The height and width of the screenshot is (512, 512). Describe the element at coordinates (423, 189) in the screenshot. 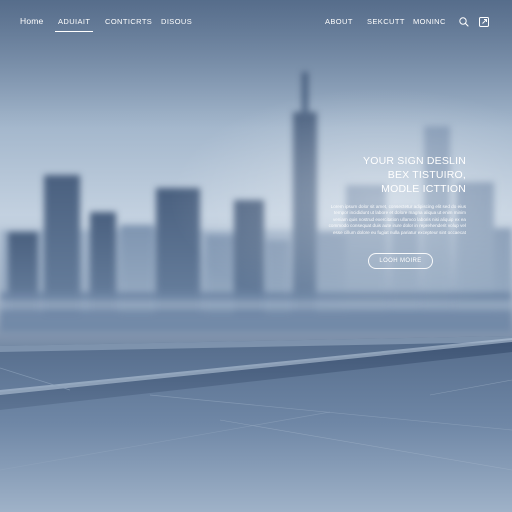

I see `hero-title-line: MODLE ICTTION` at that location.